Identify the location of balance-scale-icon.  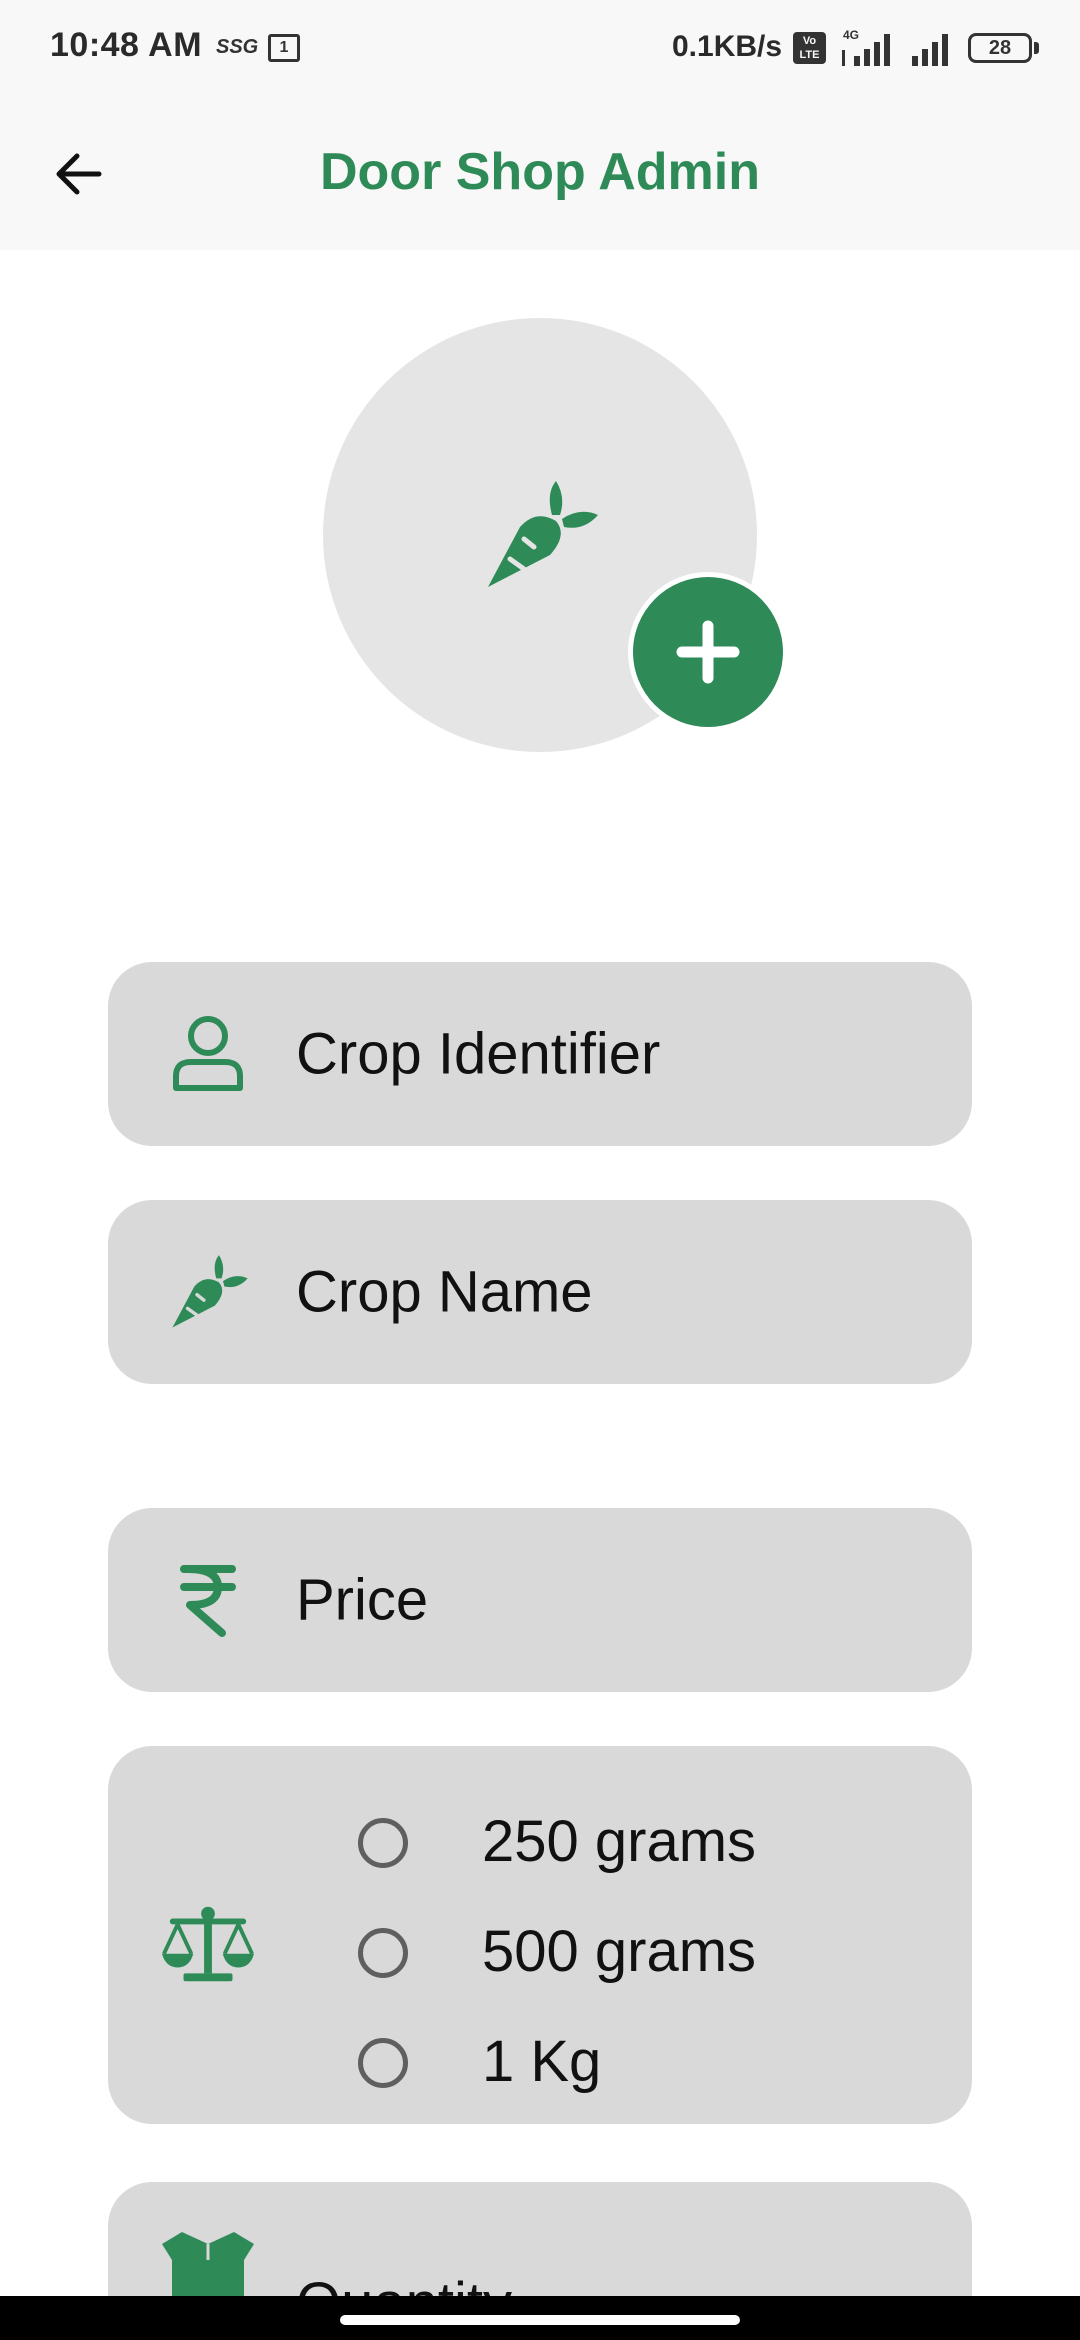
(208, 1944).